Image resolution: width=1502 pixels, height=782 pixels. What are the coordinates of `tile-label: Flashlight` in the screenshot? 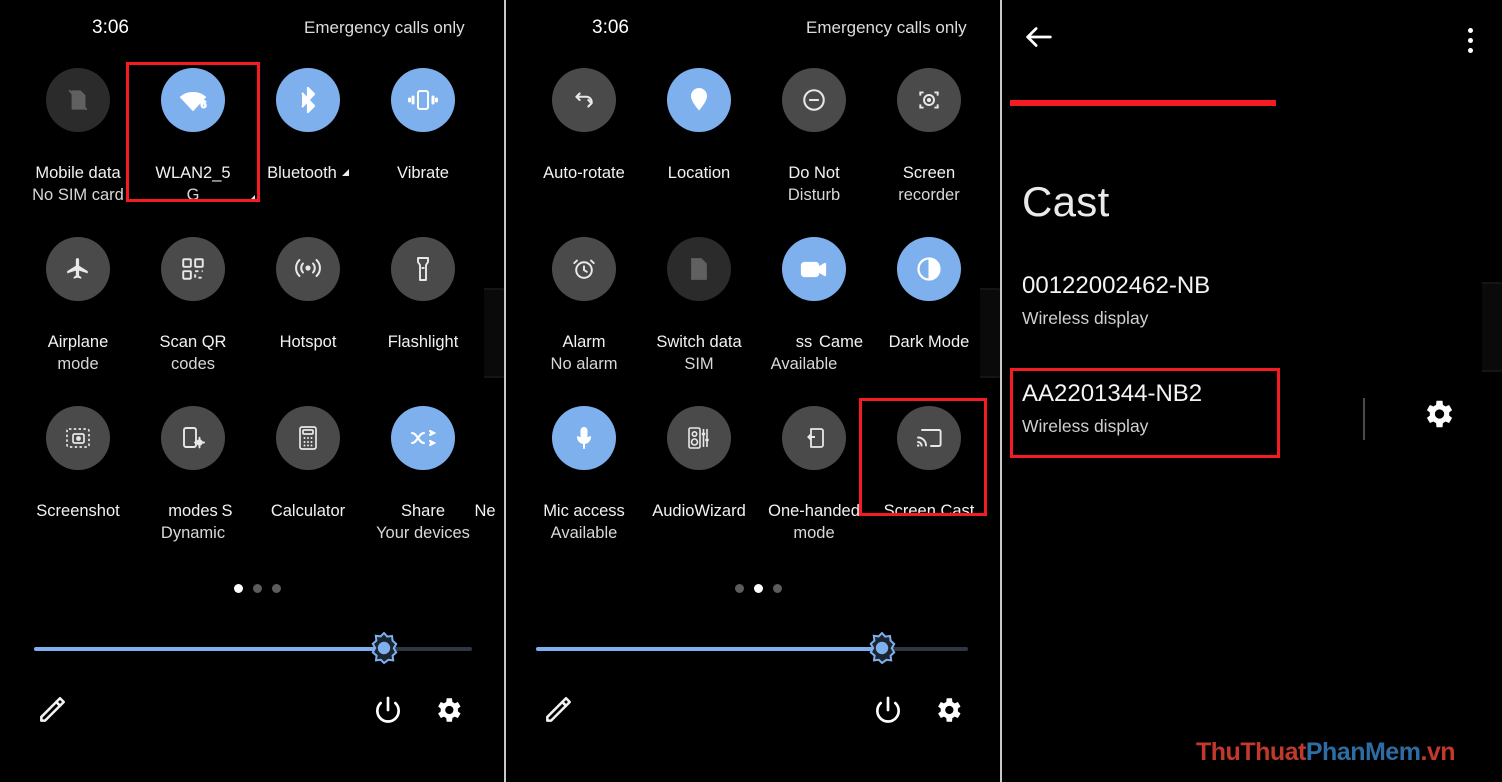 It's located at (423, 342).